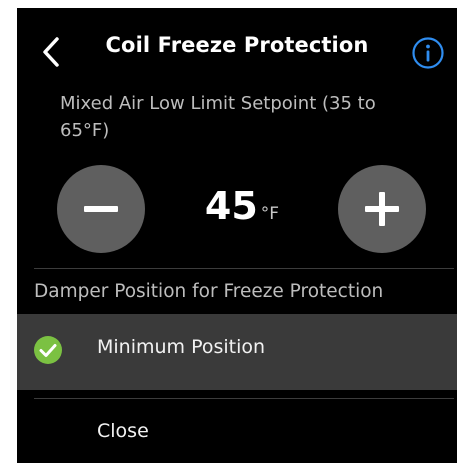  Describe the element at coordinates (270, 214) in the screenshot. I see `setpoint-unit: °F` at that location.